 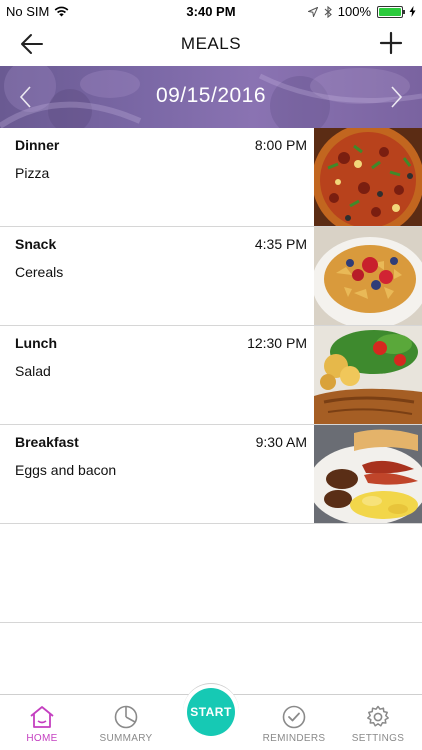 What do you see at coordinates (211, 474) in the screenshot?
I see `meal-row-breakfast: Breakfast 9:30 AM Eggs and bacon` at bounding box center [211, 474].